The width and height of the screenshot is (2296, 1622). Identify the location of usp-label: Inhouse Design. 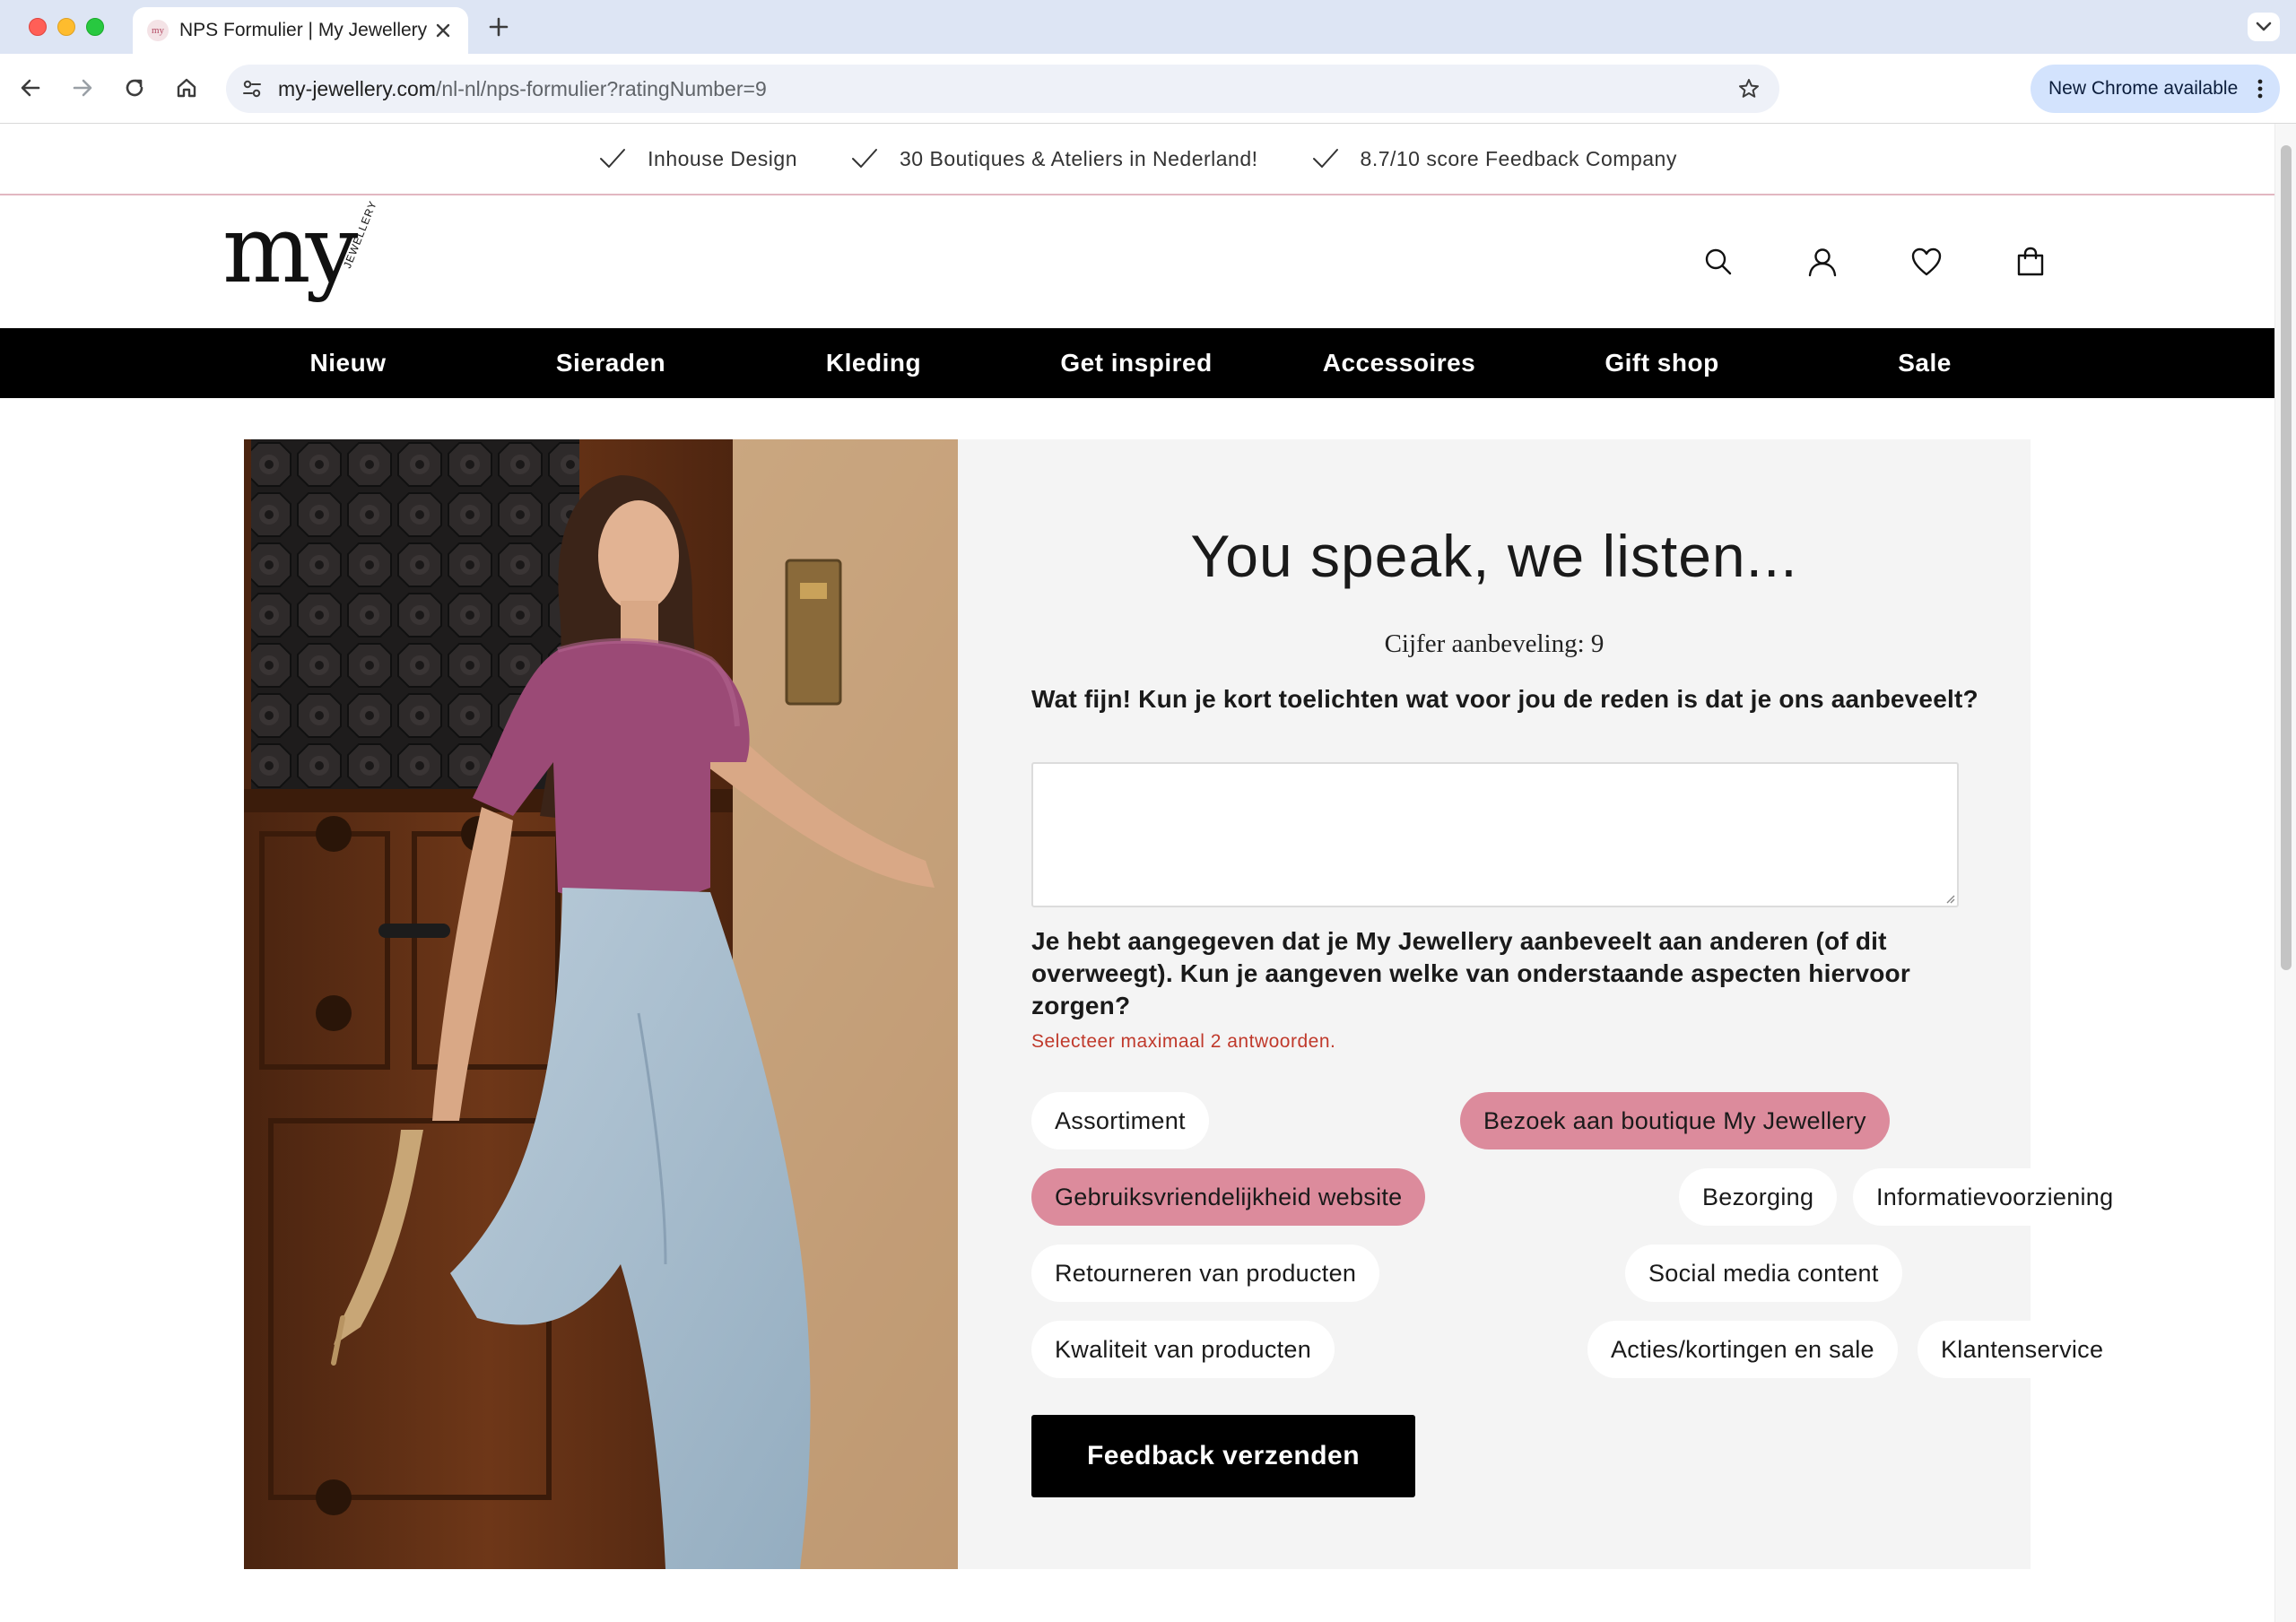
(722, 158).